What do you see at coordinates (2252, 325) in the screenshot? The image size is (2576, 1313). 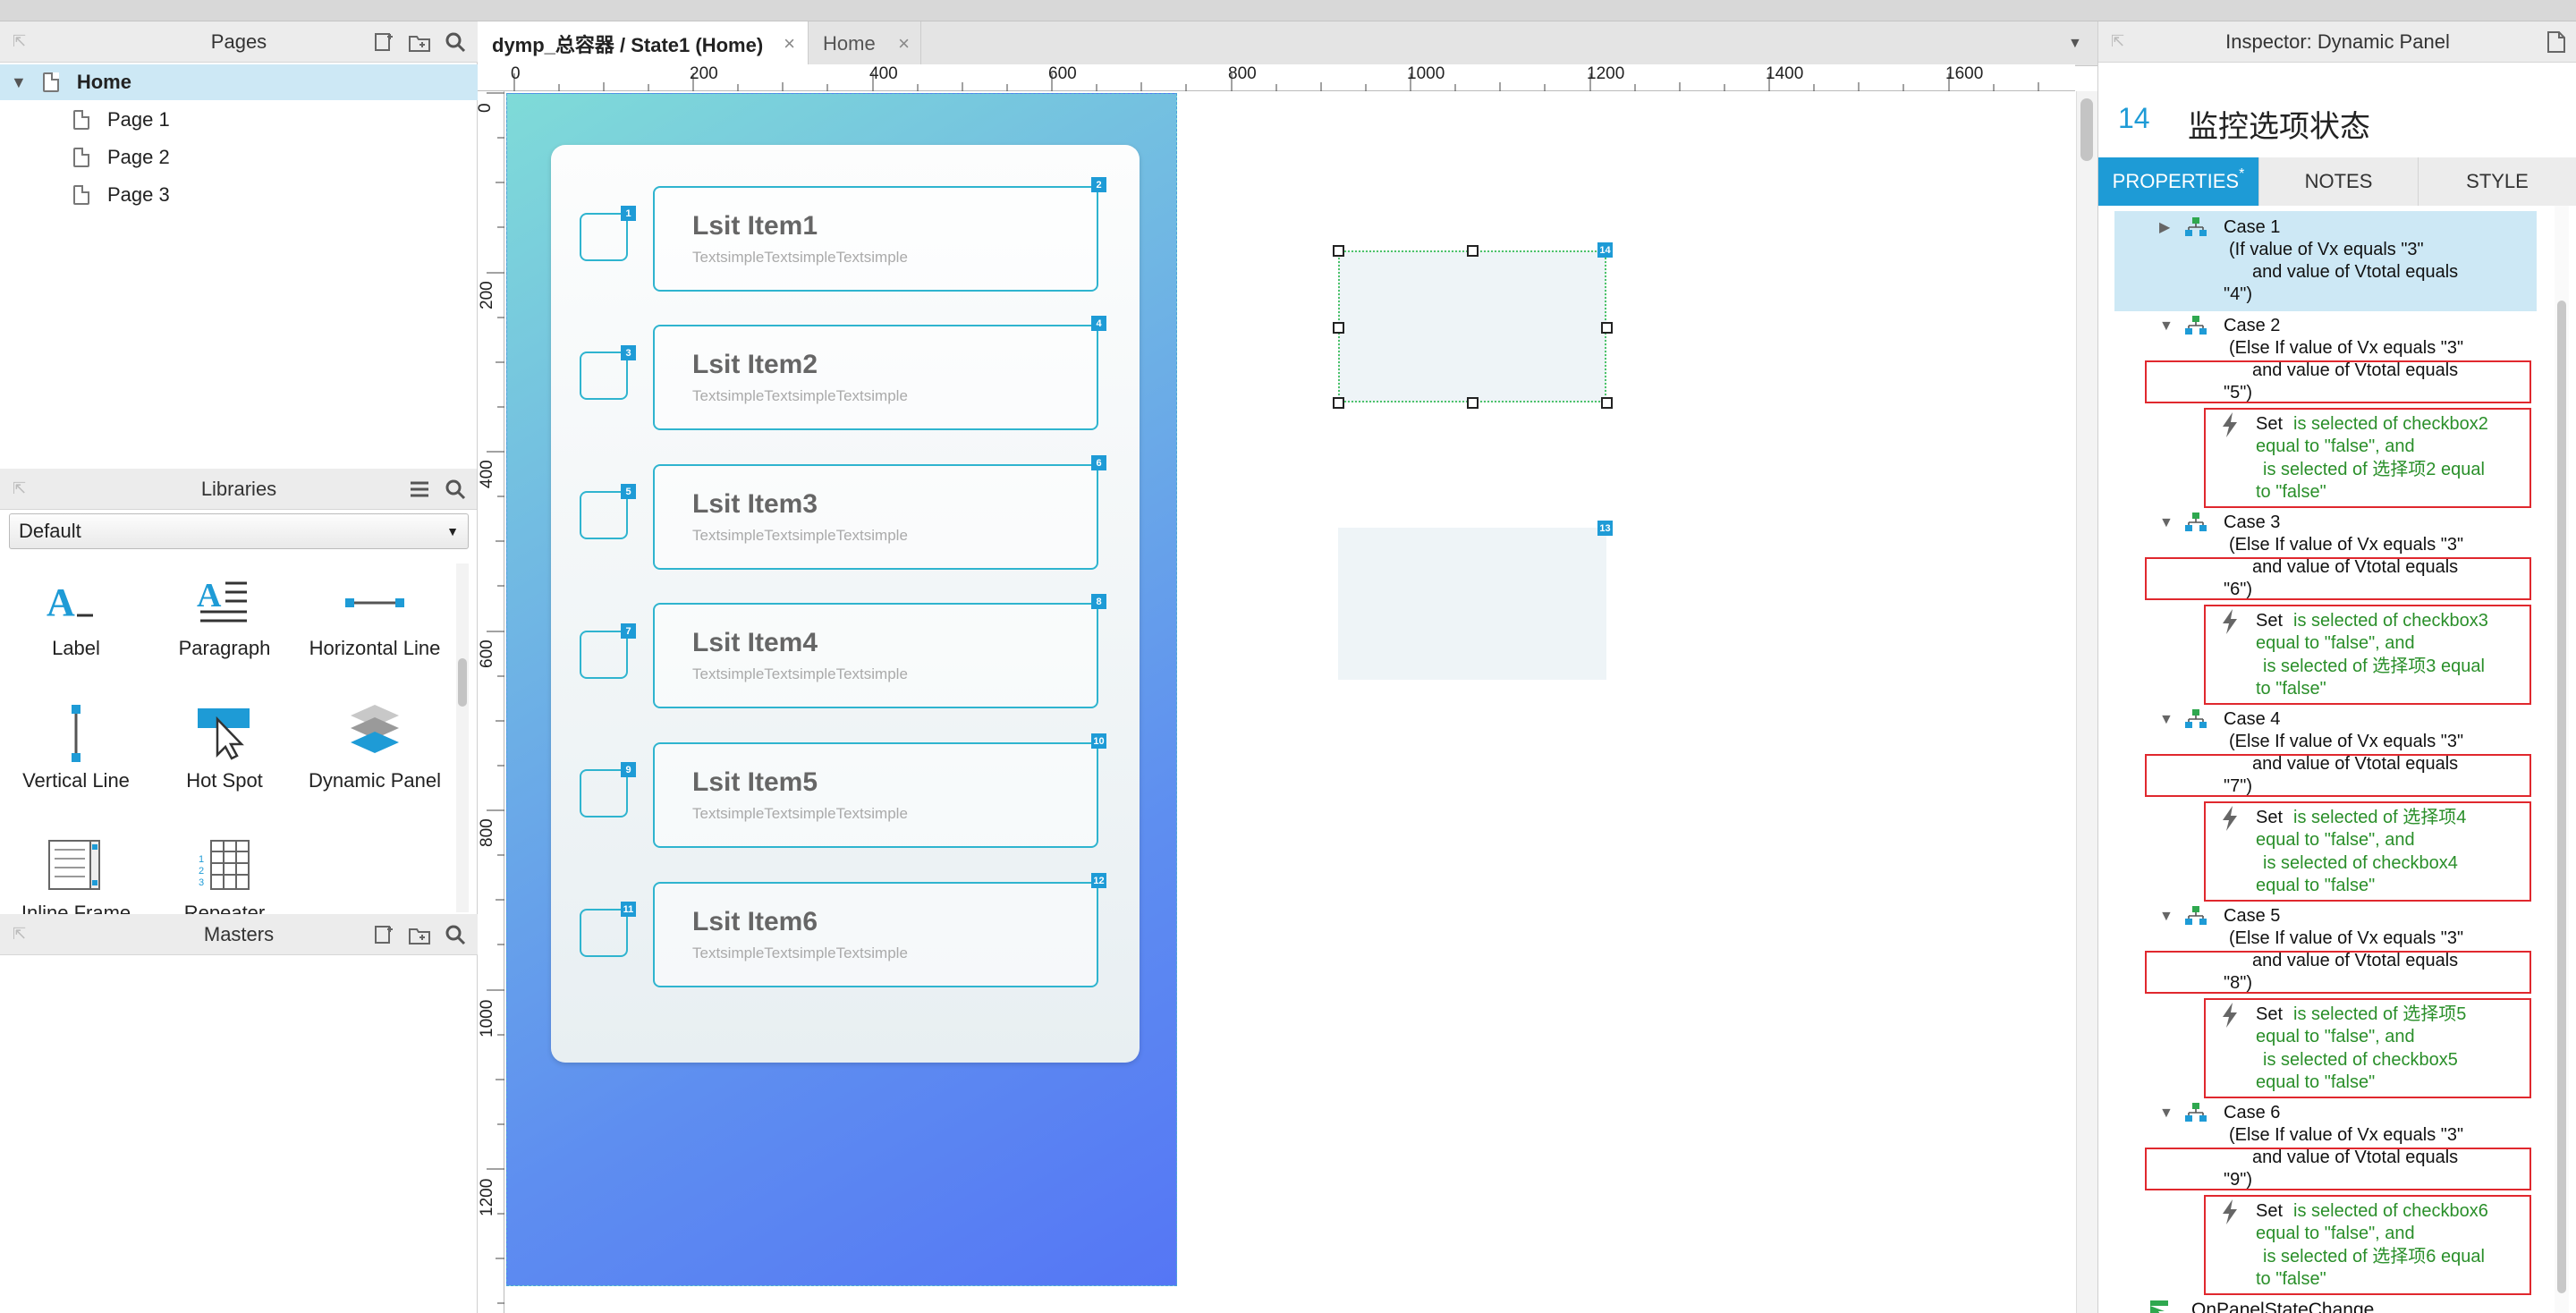 I see `case-name: Case 2` at bounding box center [2252, 325].